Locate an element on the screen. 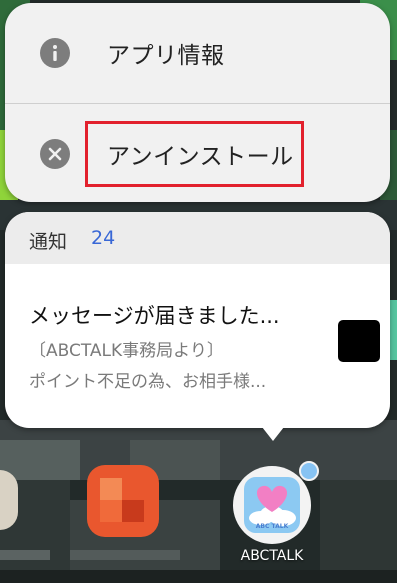 The height and width of the screenshot is (583, 397). close-circle-icon is located at coordinates (55, 154).